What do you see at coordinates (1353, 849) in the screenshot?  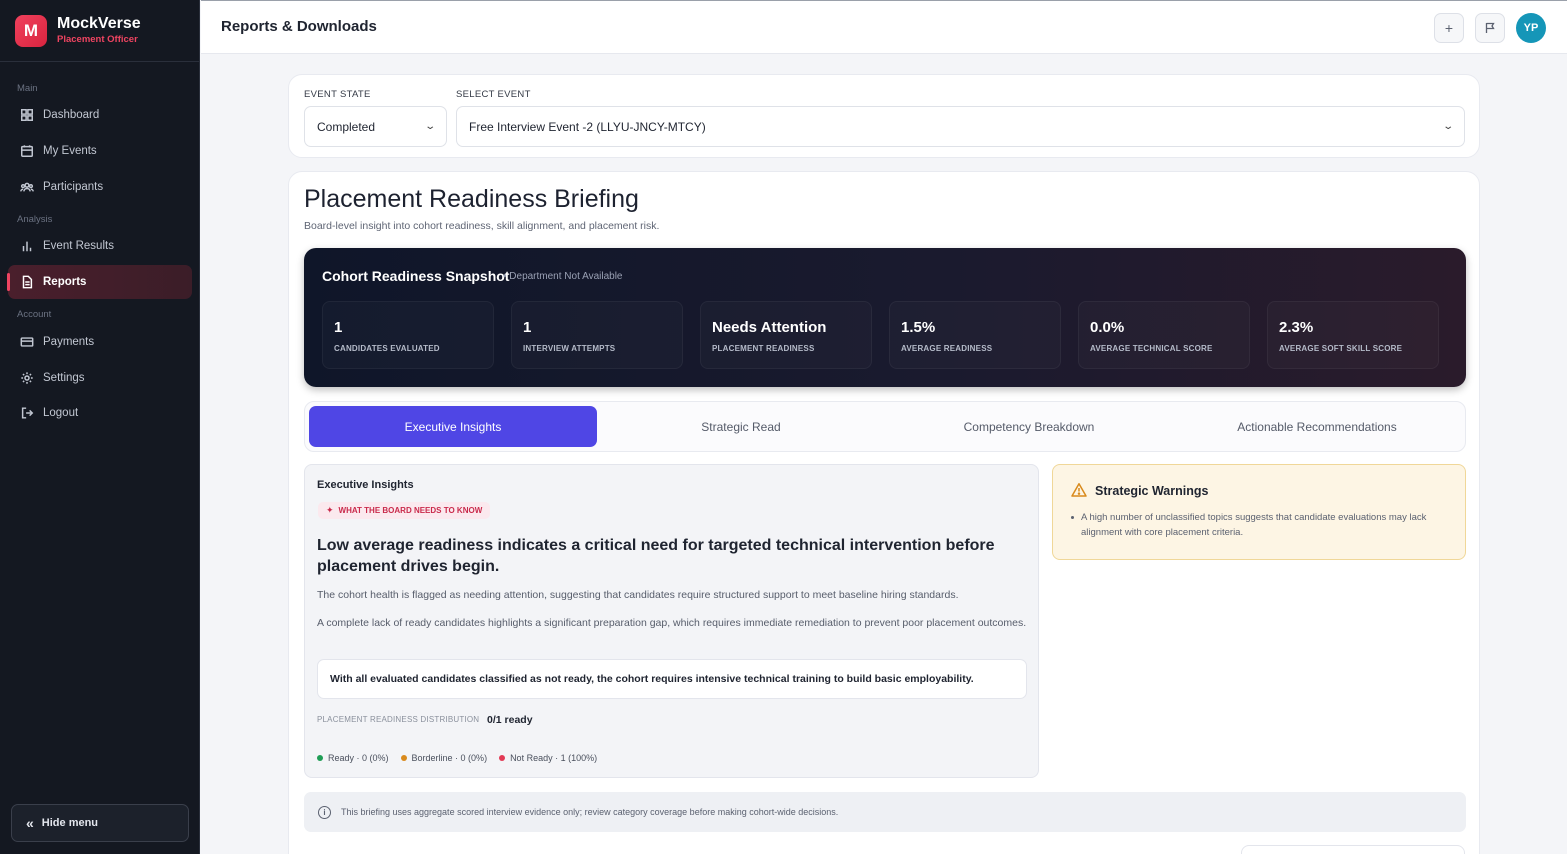 I see `partial-footer-box` at bounding box center [1353, 849].